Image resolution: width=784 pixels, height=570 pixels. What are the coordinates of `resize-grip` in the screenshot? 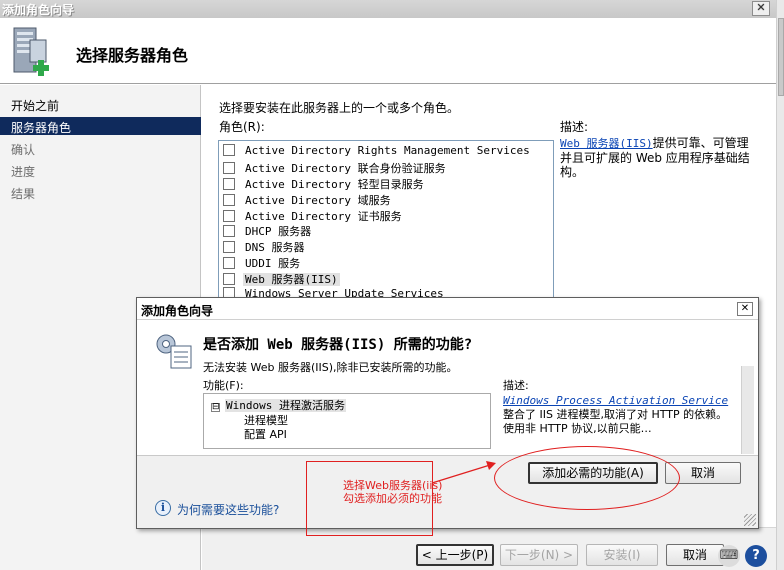 It's located at (750, 520).